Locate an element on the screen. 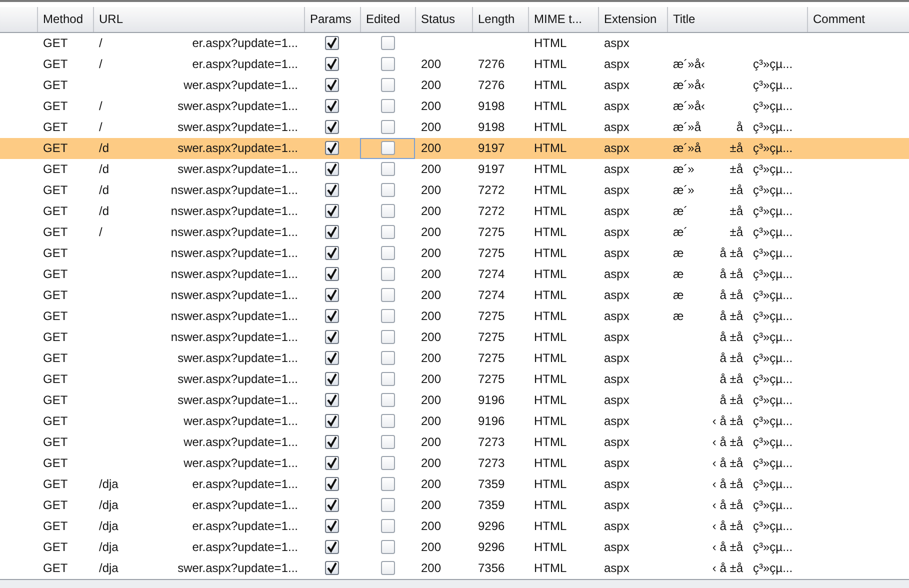  table-cell: 200 is located at coordinates (431, 379).